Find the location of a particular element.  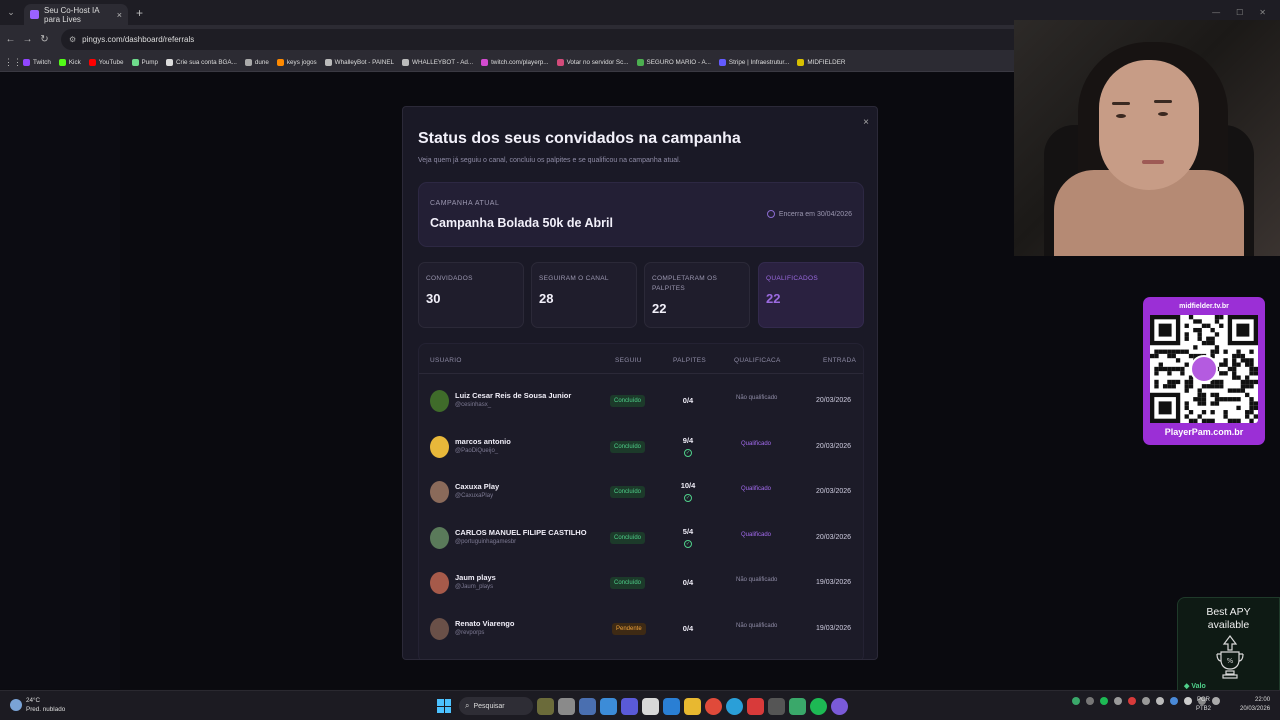

weather-widget: 24°C Pred. nublado is located at coordinates (37, 705).